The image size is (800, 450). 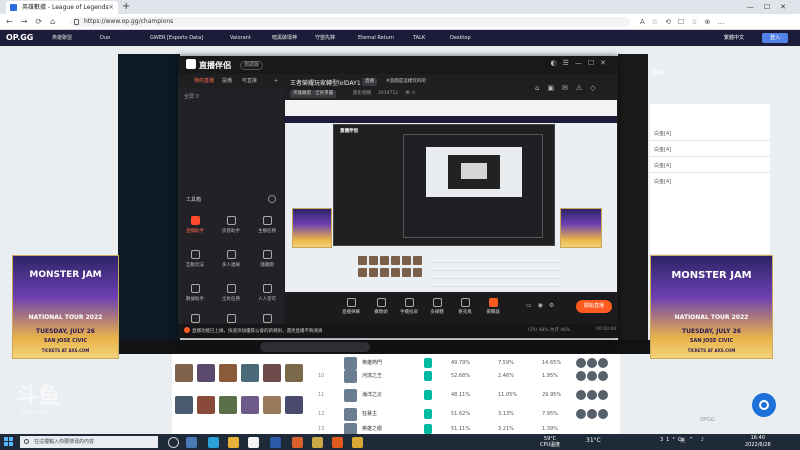 I want to click on taskbar-clock: 16:40 2022/6/28, so click(x=758, y=442).